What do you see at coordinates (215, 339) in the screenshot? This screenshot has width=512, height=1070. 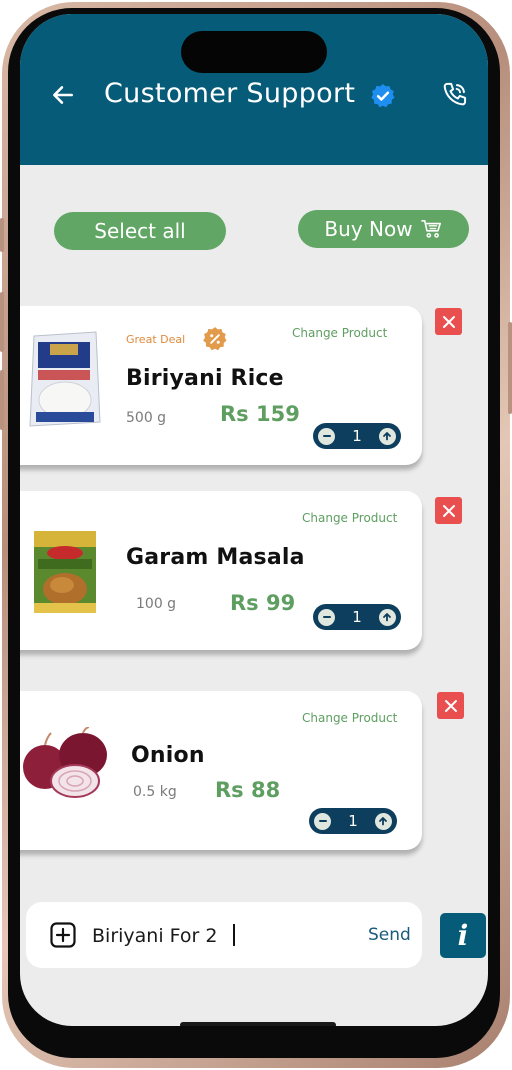 I see `discount-badge-icon` at bounding box center [215, 339].